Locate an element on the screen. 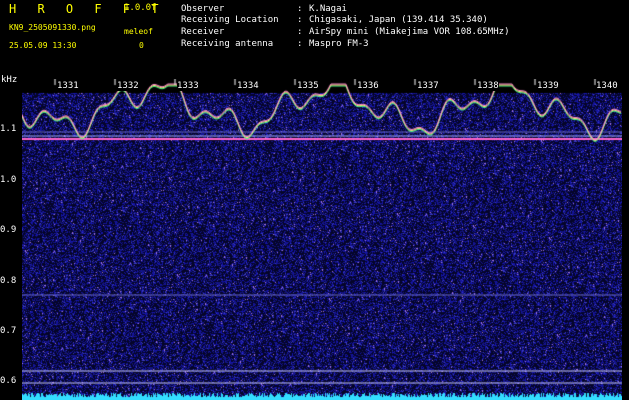  y-tick-label: 1.1 is located at coordinates (8, 129).